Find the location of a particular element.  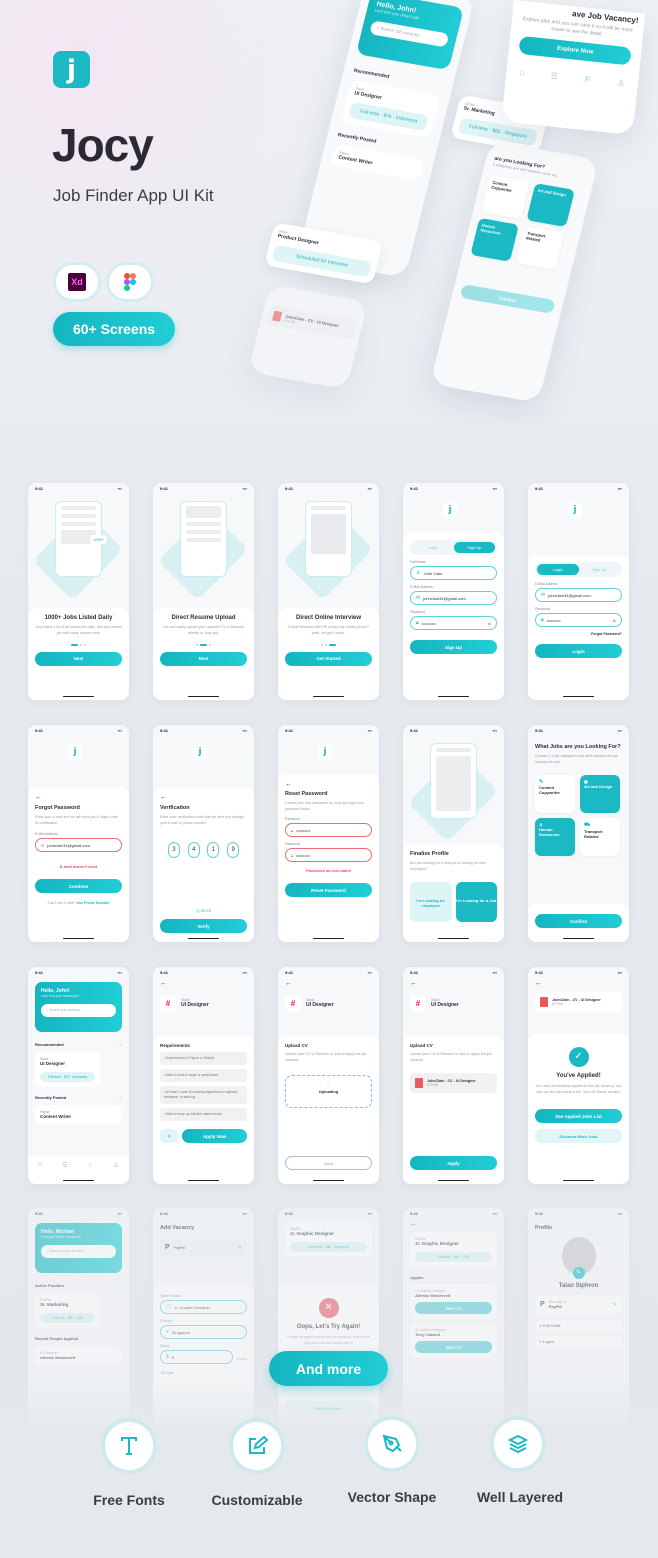

code-inputs: 3 4 1 9 is located at coordinates (203, 850).